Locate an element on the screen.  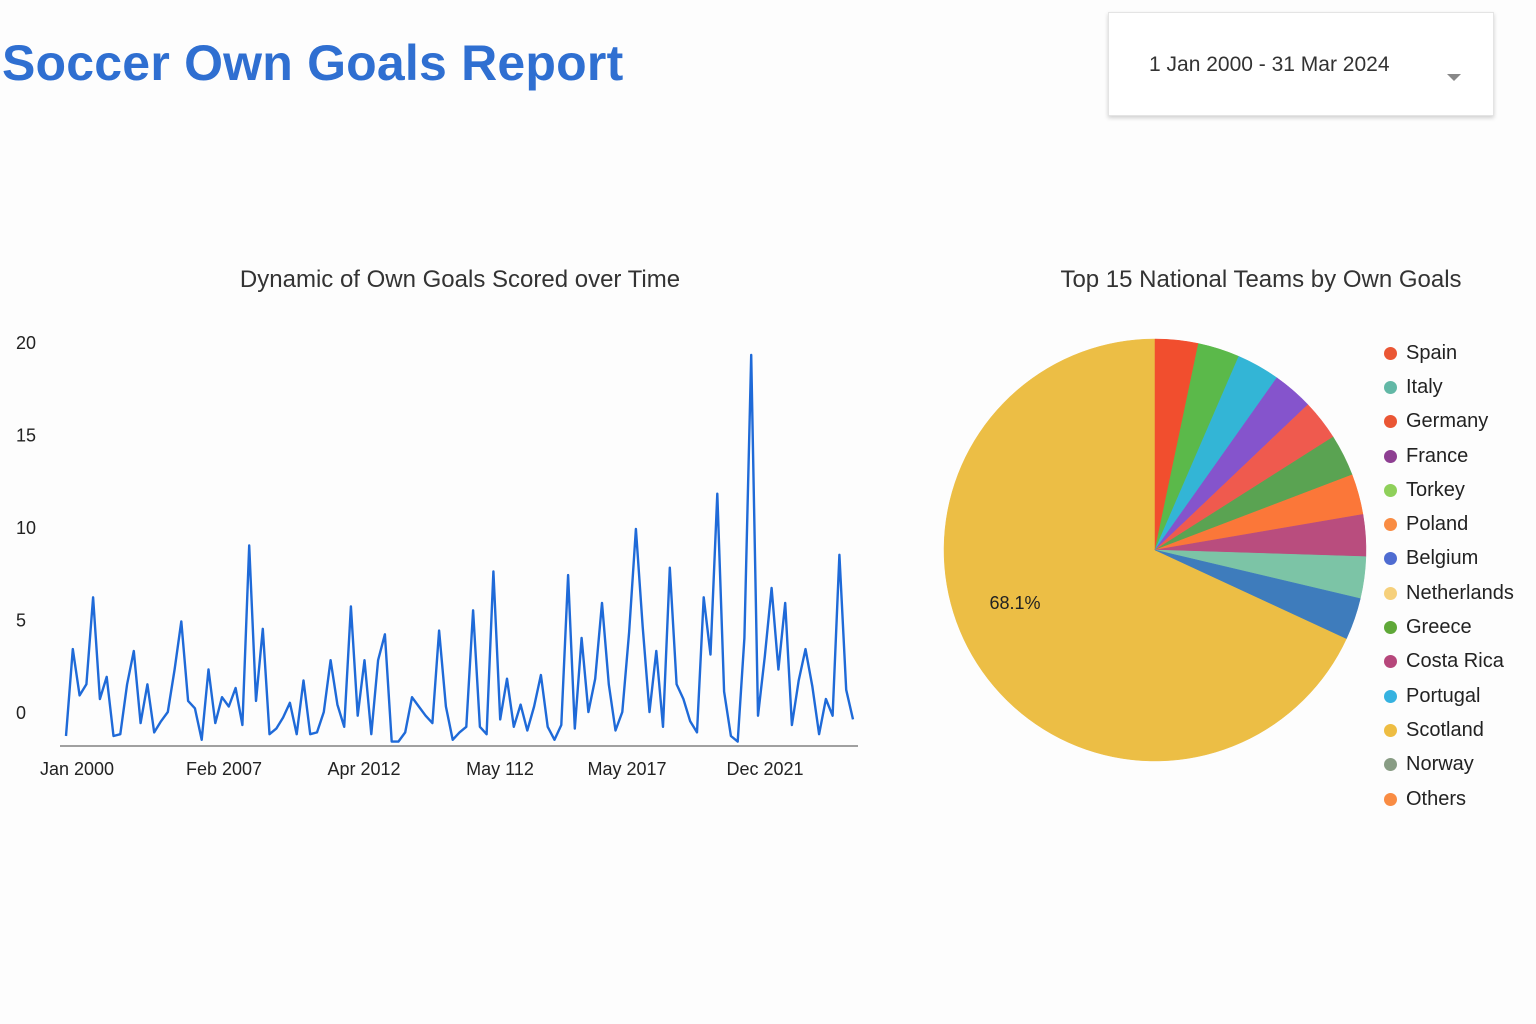
legend-label: Italy is located at coordinates (1424, 386).